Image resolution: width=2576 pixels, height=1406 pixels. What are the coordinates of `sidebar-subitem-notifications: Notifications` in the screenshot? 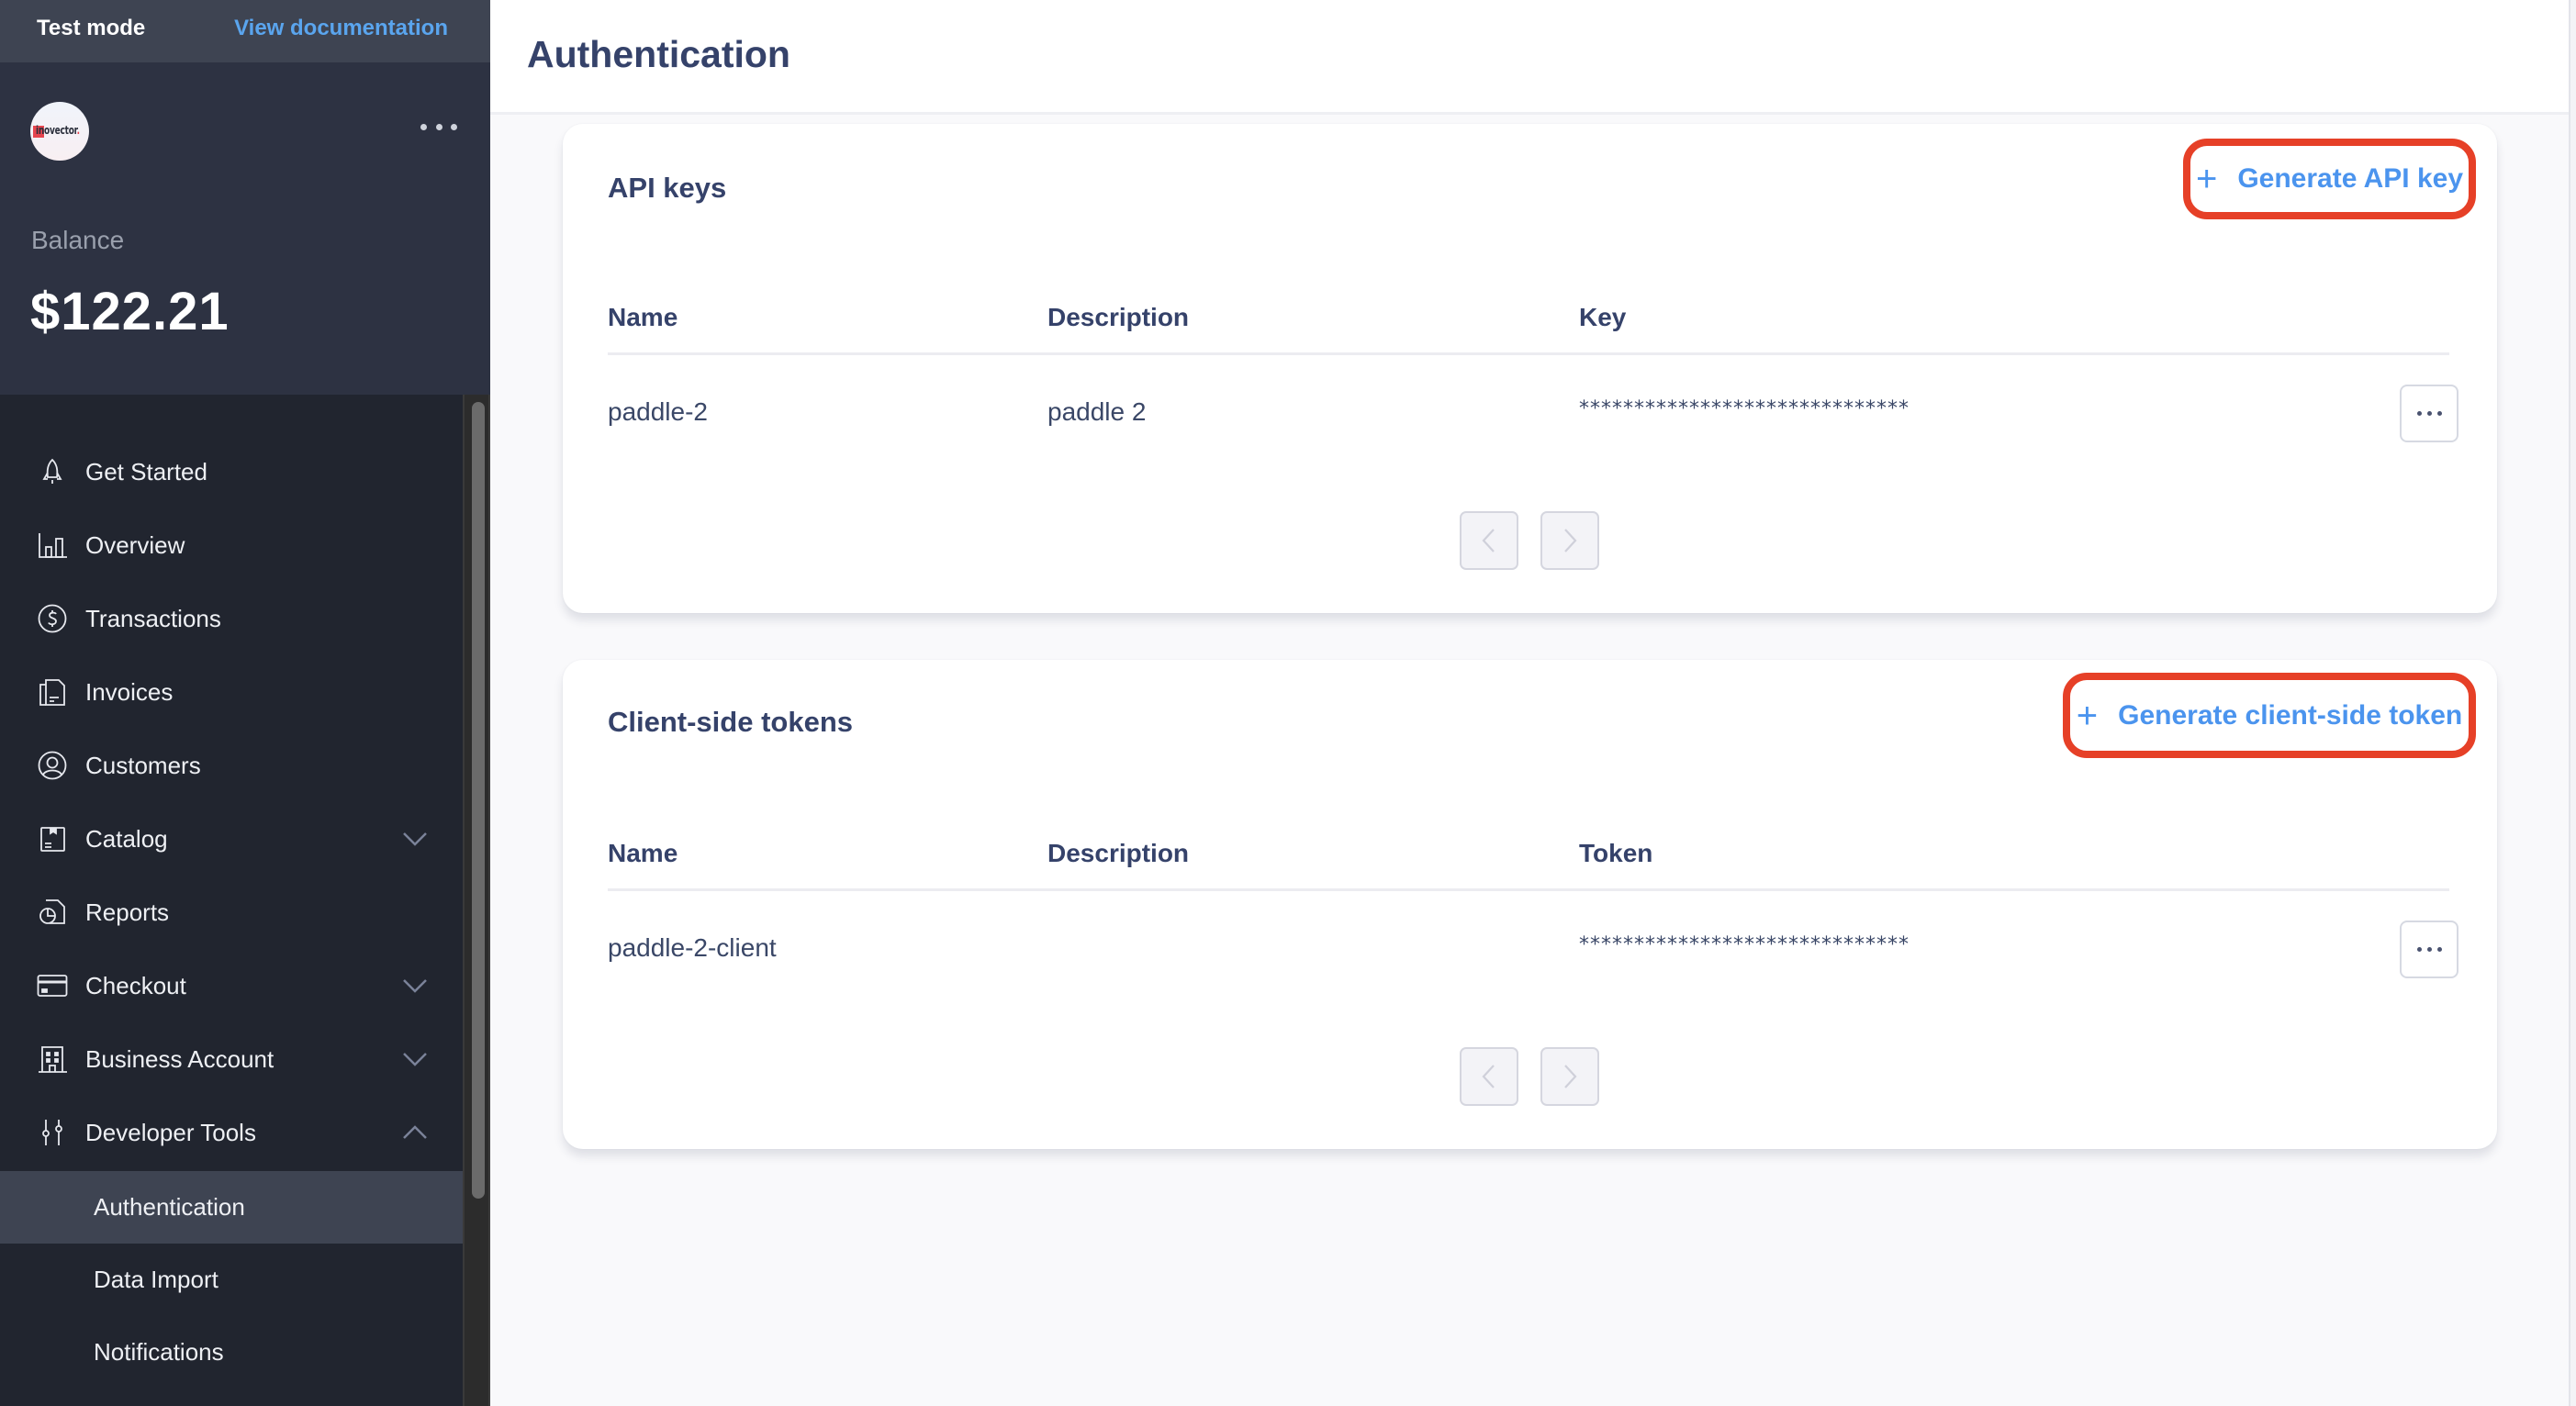 It's located at (231, 1352).